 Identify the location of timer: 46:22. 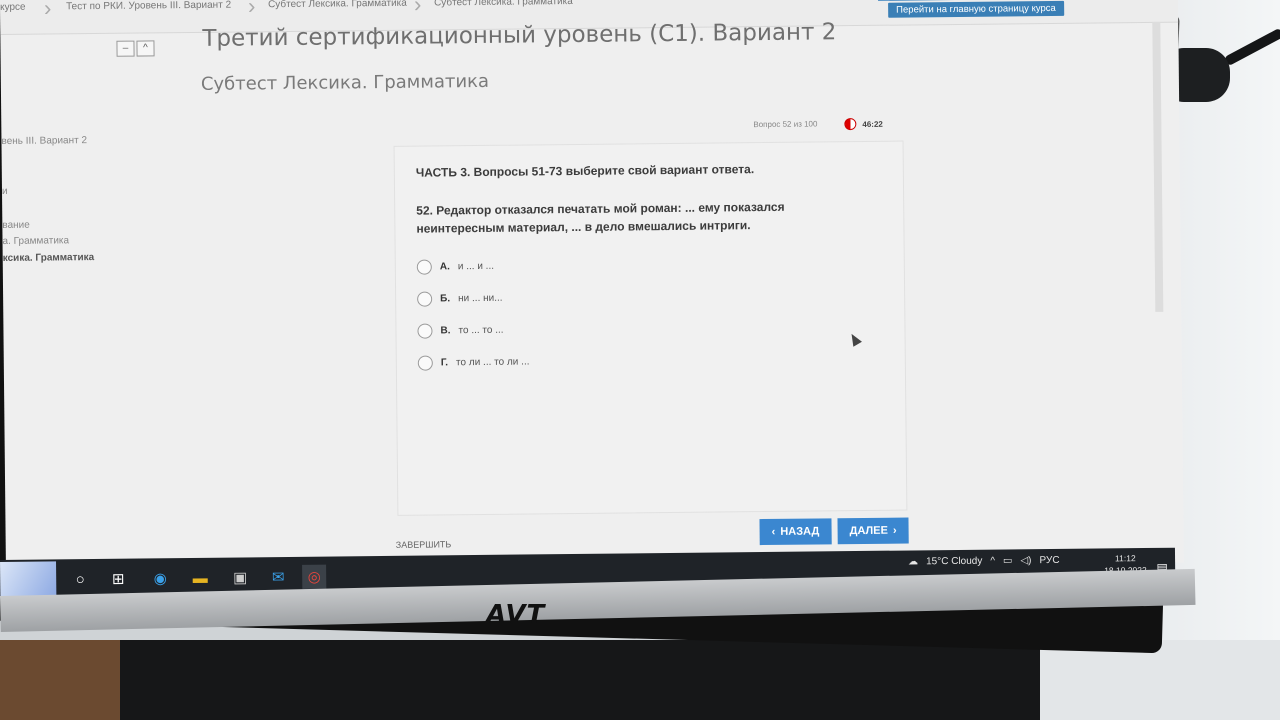
(863, 124).